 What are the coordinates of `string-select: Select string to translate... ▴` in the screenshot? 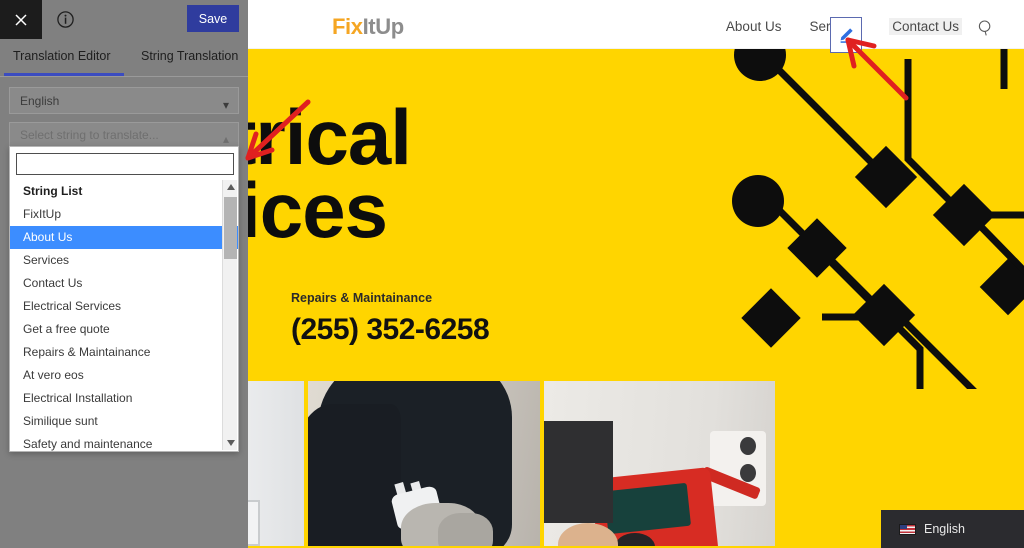 It's located at (124, 135).